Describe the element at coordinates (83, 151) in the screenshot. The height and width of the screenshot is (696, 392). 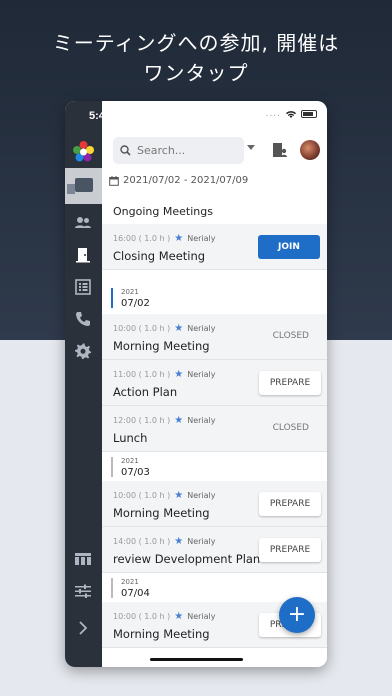
I see `app-logo-icon` at that location.